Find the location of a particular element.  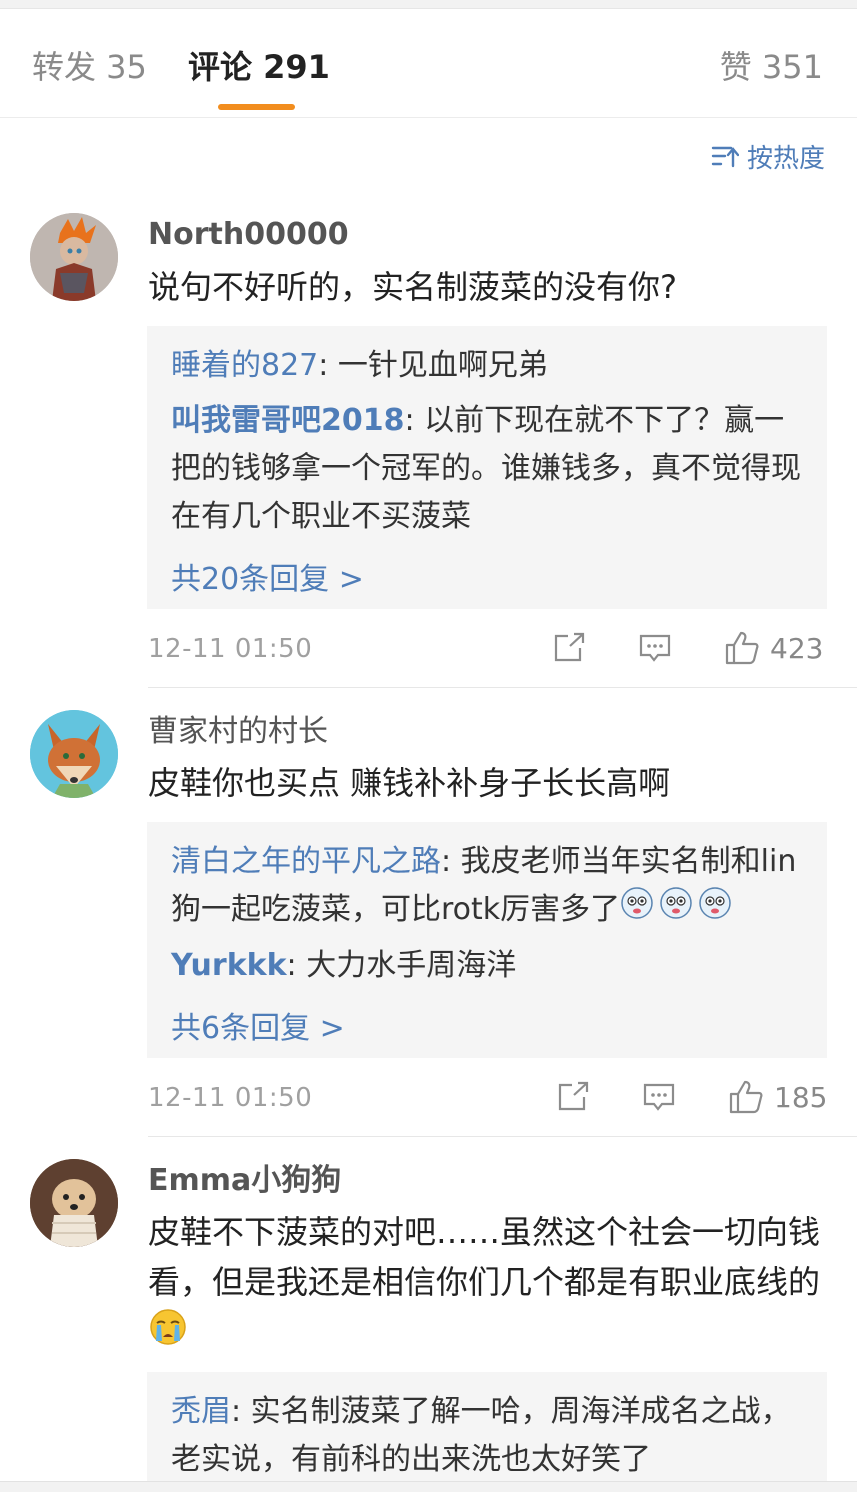

like-count: 423 is located at coordinates (797, 648).